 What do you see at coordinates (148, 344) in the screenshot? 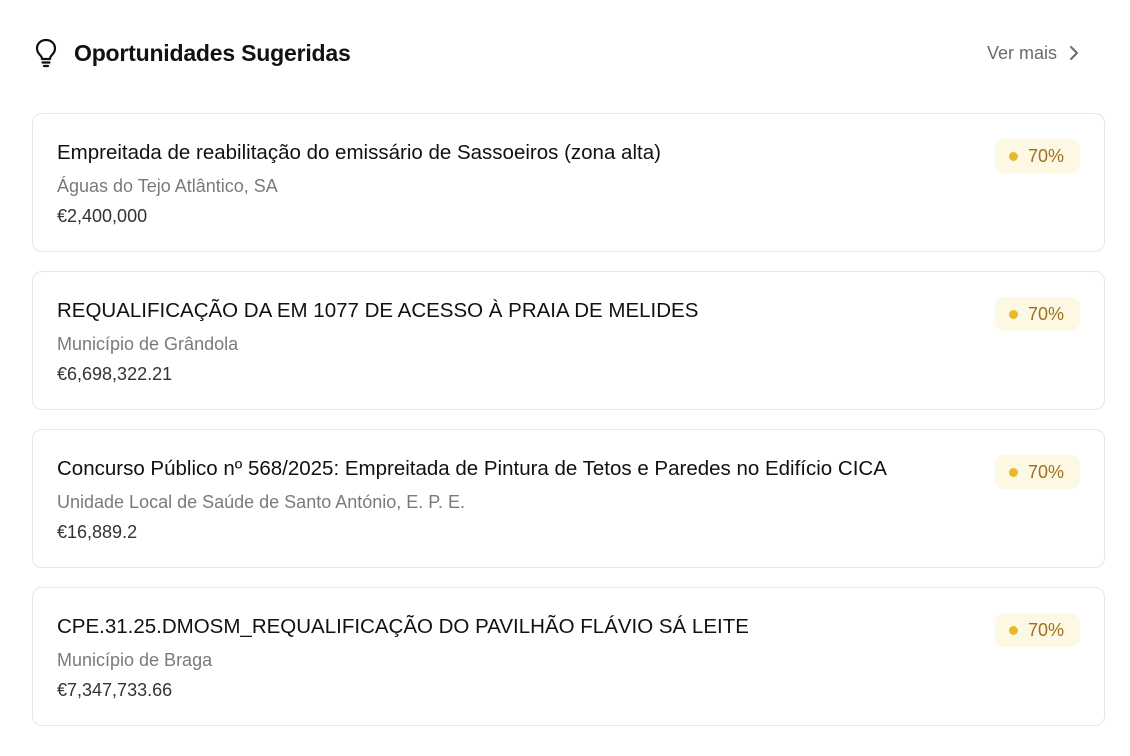
I see `opportunity-organization: Município de Grândola` at bounding box center [148, 344].